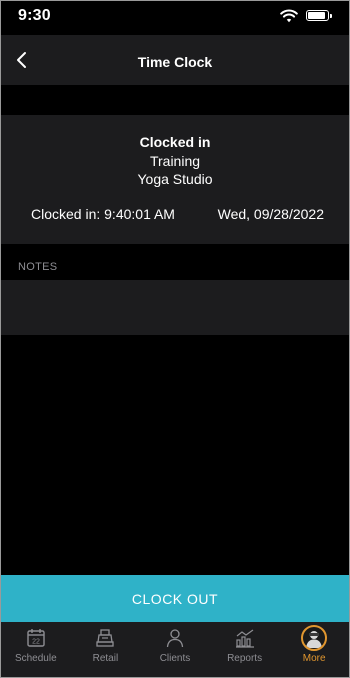 The width and height of the screenshot is (350, 678). I want to click on class-name: Training, so click(175, 161).